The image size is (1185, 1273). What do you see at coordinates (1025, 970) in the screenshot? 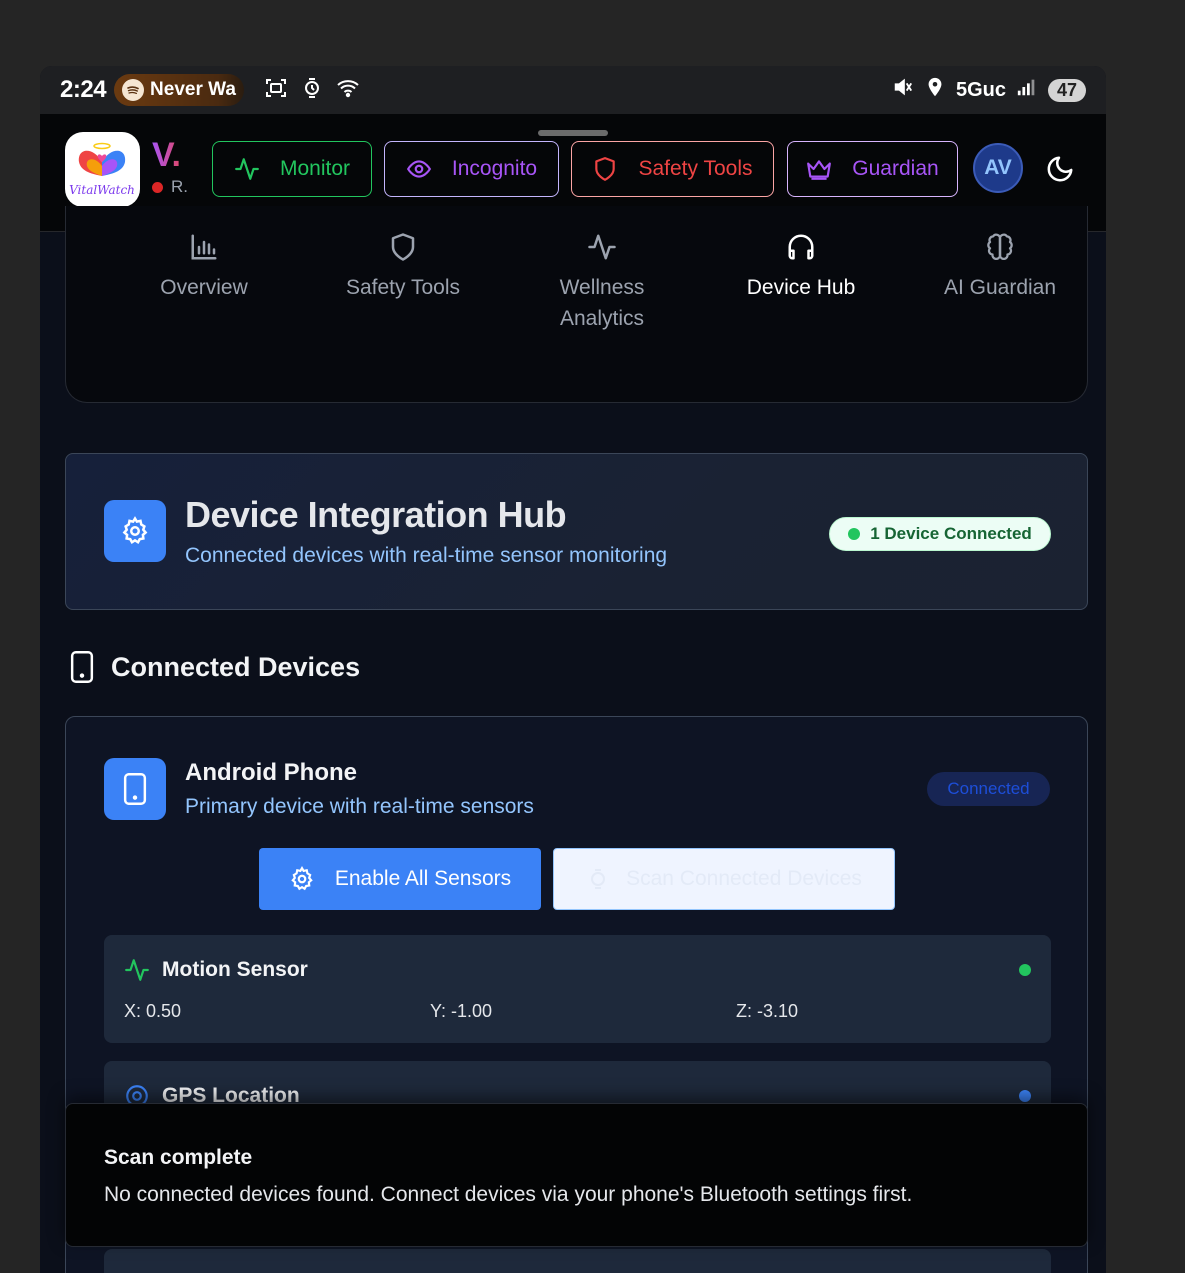
I see `motion-status-dot` at bounding box center [1025, 970].